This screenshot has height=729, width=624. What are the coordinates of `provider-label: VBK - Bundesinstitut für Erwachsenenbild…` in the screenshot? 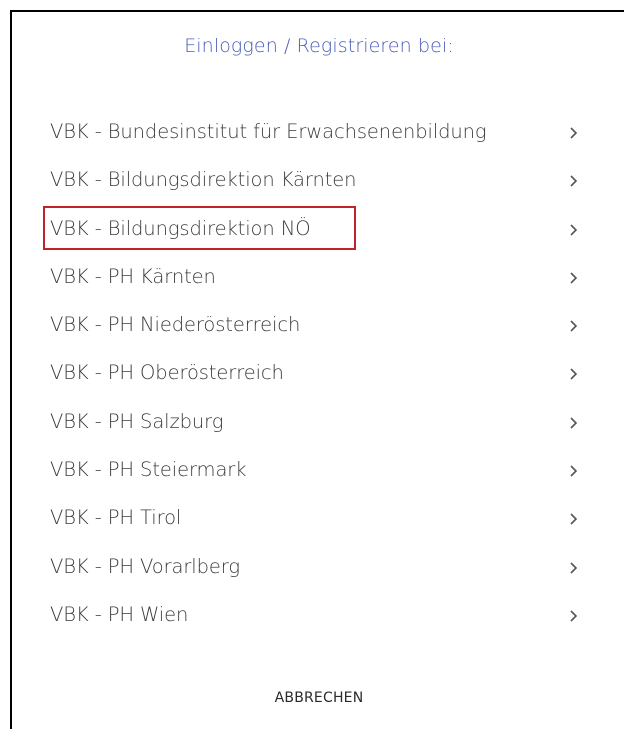 It's located at (268, 131).